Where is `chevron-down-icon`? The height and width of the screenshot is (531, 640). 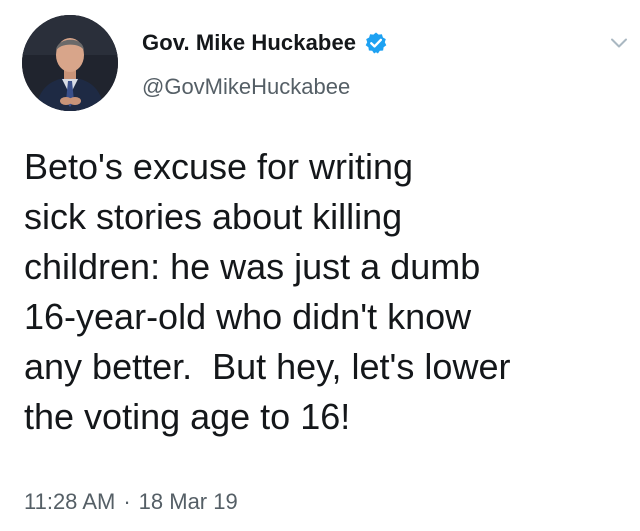
chevron-down-icon is located at coordinates (619, 43).